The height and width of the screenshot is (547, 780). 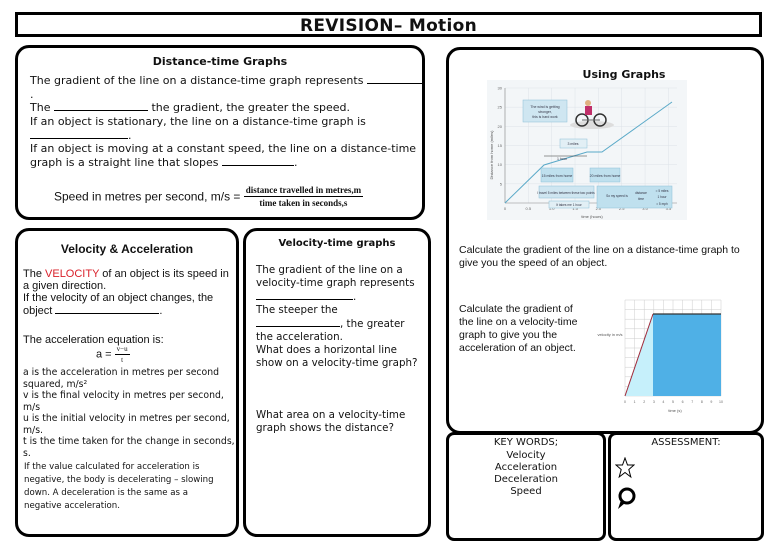 I want to click on fifteen-miles-text: 15 miles from home, so click(x=557, y=176).